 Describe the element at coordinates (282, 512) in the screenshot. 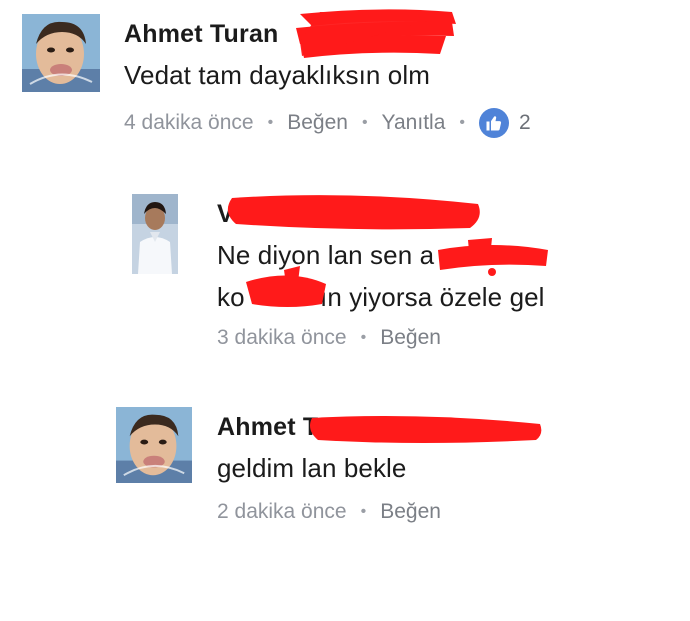

I see `timestamp: 2 dakika önce` at that location.